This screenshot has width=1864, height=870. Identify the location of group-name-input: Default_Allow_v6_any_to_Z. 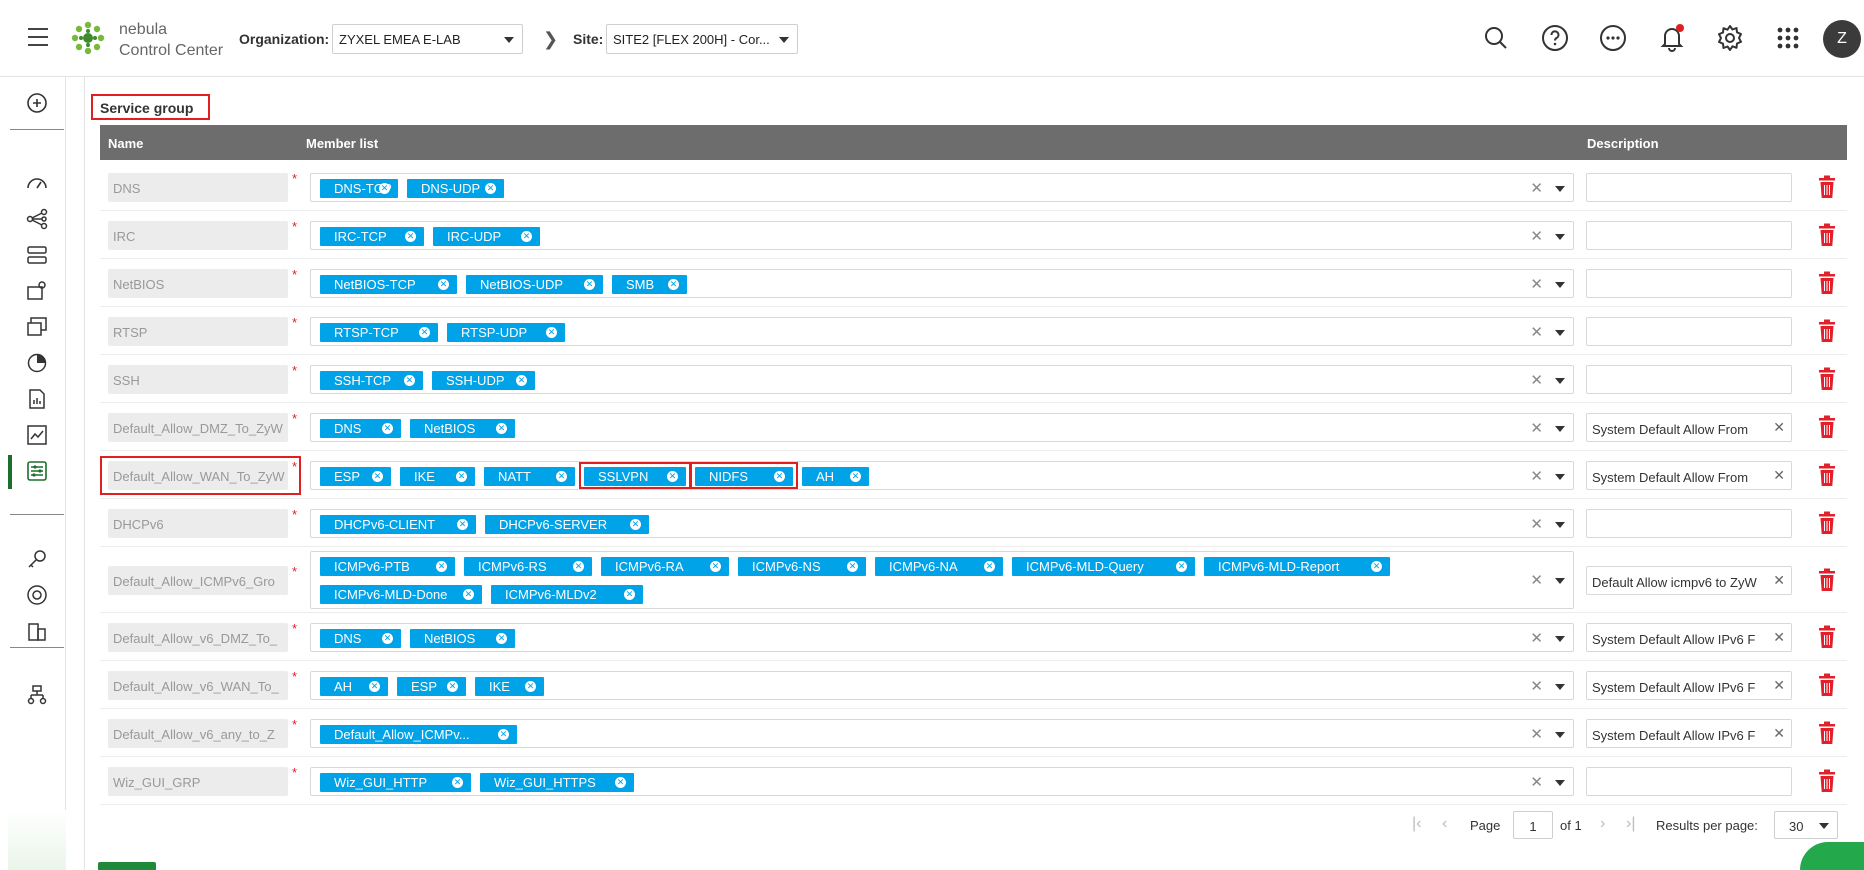
(198, 733).